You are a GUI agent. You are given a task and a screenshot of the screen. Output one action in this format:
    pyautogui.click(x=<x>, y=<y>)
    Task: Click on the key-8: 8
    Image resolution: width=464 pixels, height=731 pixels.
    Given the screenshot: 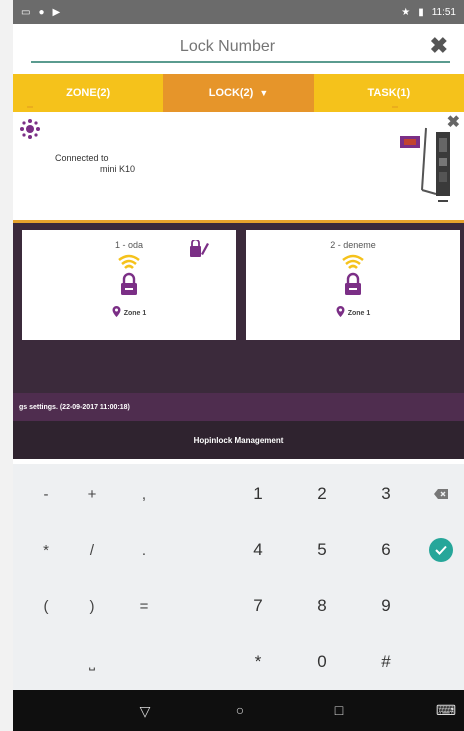 What is the action you would take?
    pyautogui.click(x=322, y=606)
    